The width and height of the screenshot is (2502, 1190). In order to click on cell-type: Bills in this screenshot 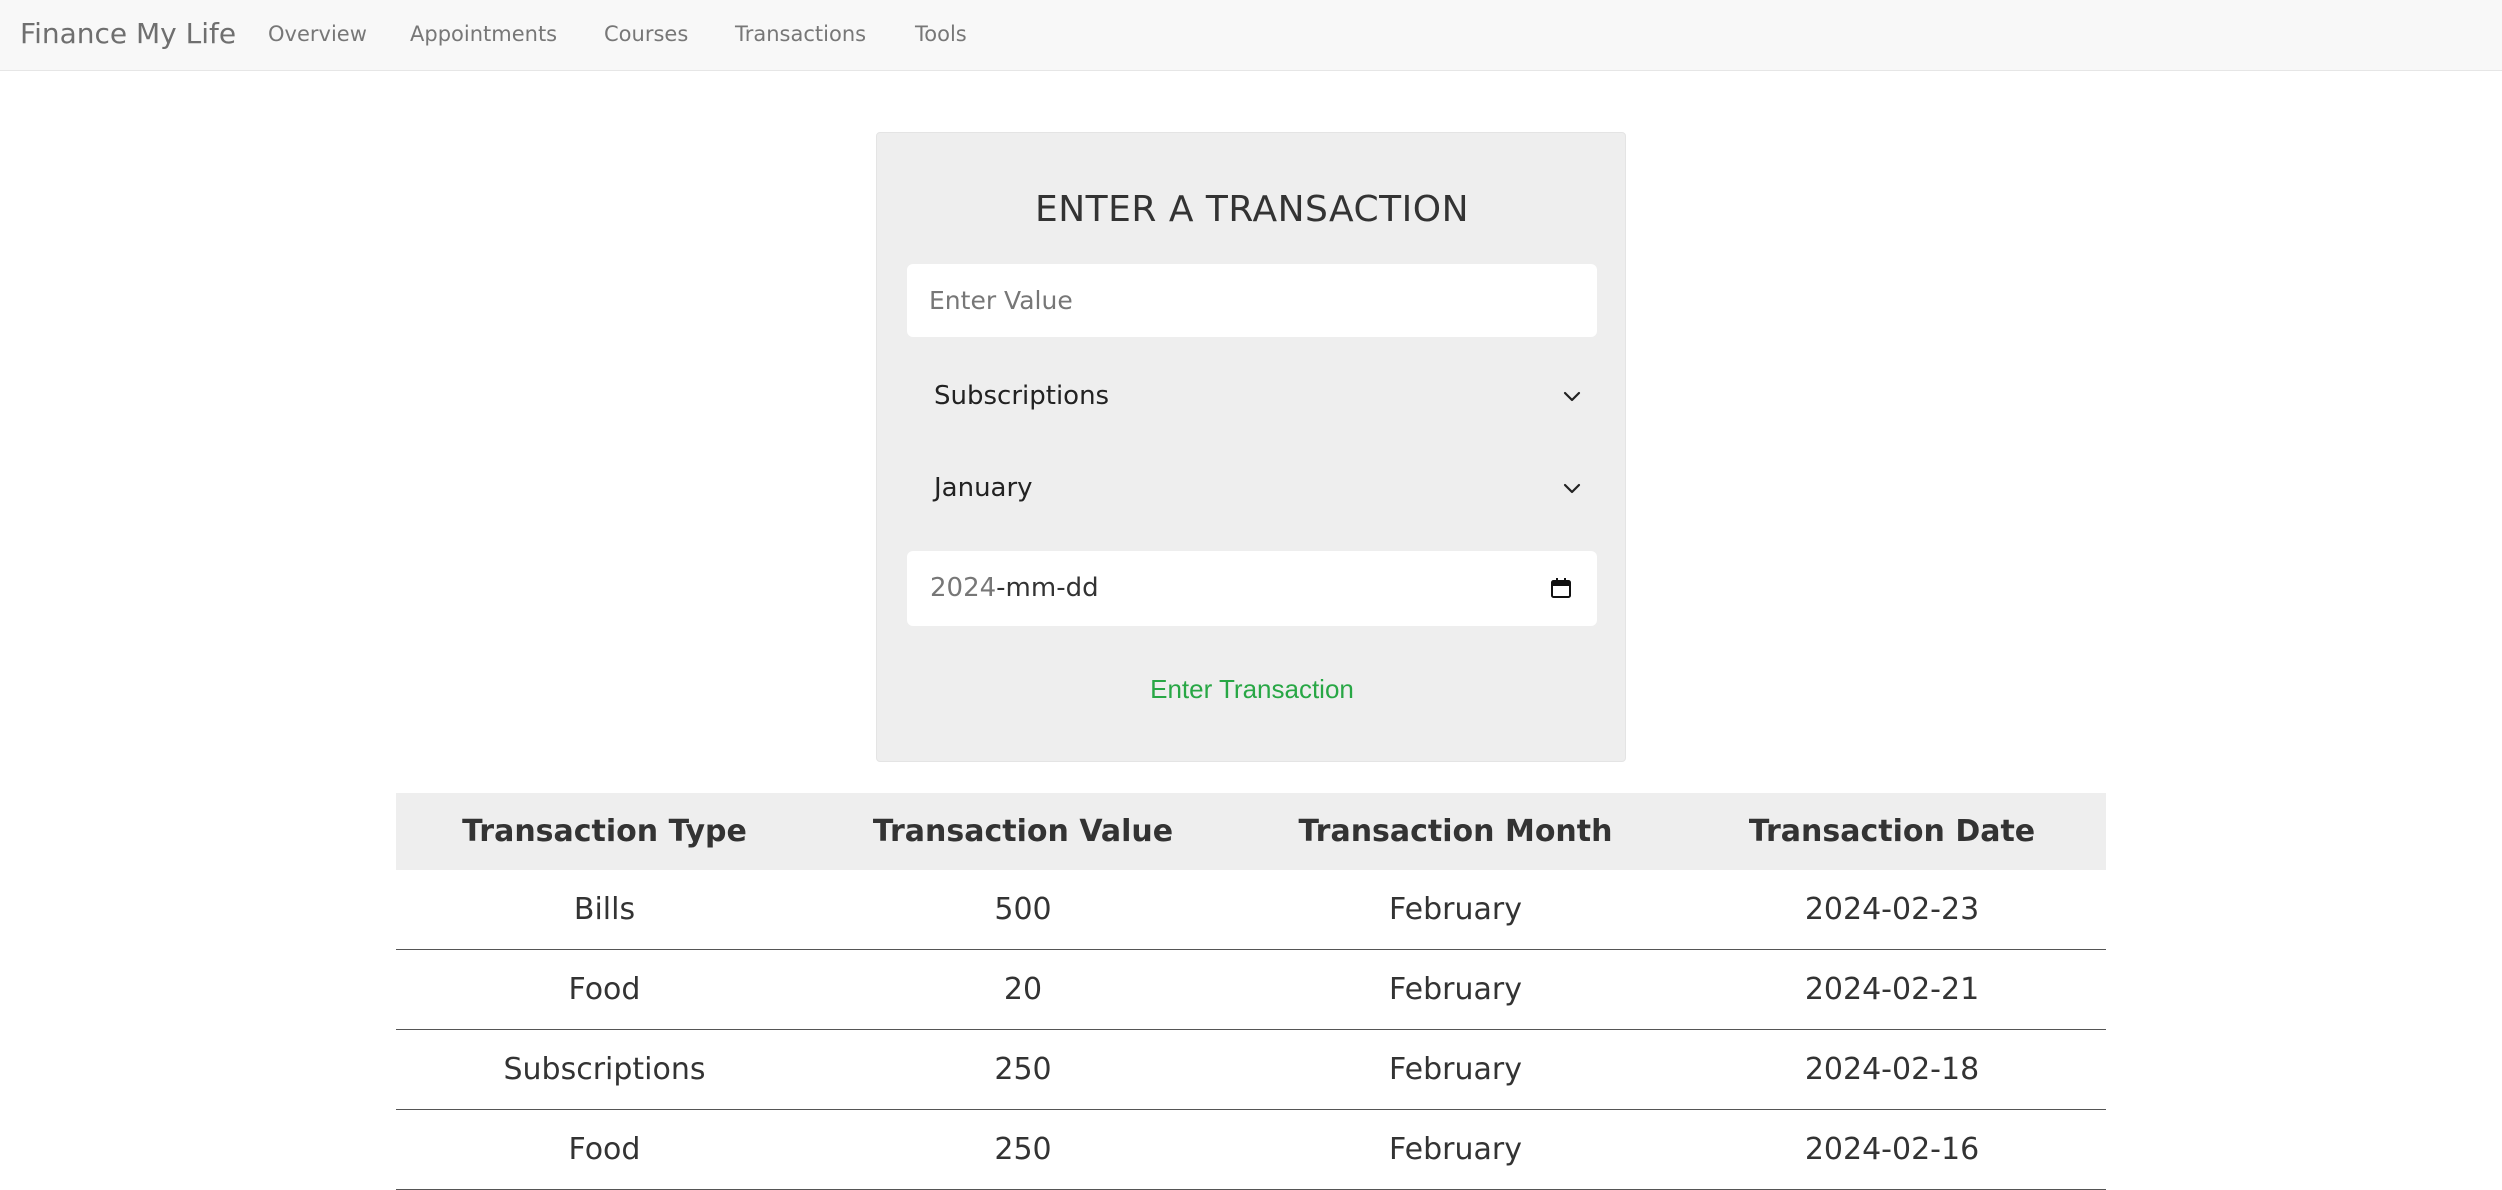, I will do `click(604, 909)`.